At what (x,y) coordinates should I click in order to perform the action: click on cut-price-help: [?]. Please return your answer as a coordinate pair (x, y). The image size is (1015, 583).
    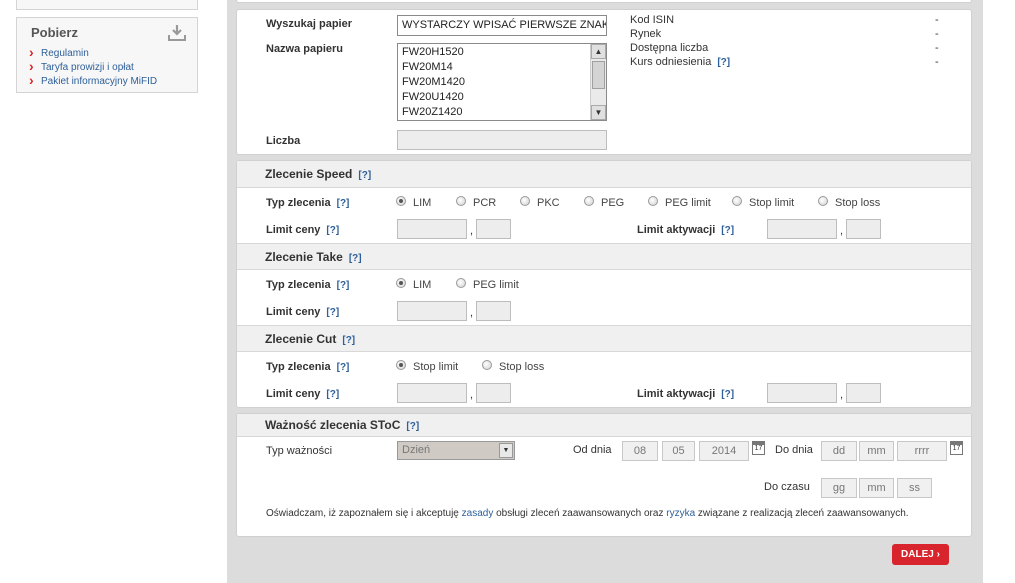
    Looking at the image, I should click on (332, 394).